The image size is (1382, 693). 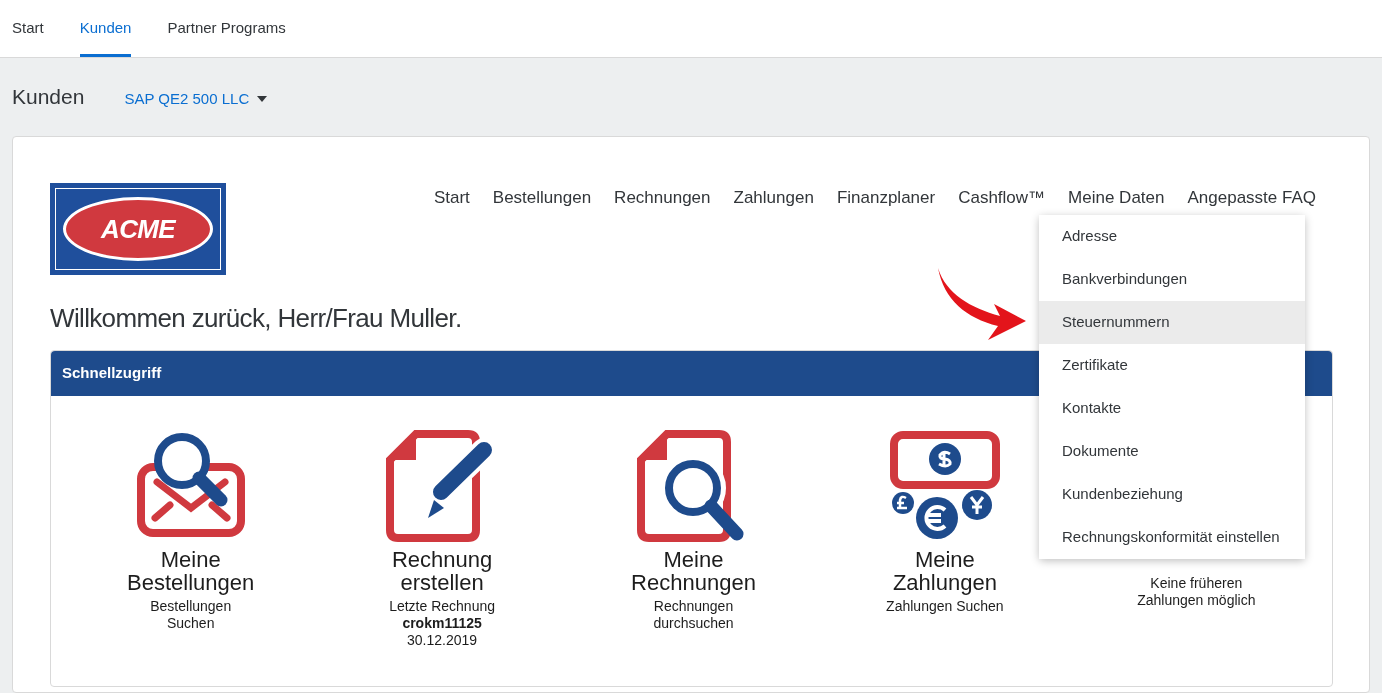 What do you see at coordinates (28, 28) in the screenshot?
I see `tab: Start` at bounding box center [28, 28].